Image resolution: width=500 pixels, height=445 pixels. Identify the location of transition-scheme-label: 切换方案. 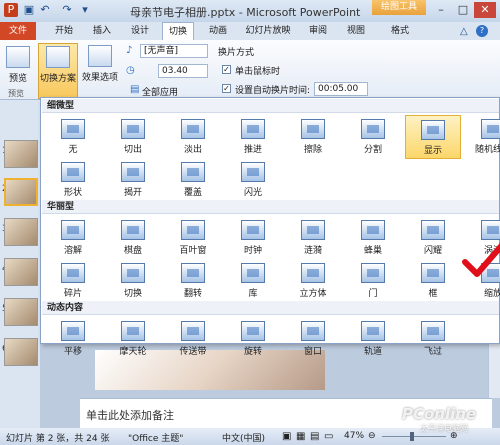
(57, 79).